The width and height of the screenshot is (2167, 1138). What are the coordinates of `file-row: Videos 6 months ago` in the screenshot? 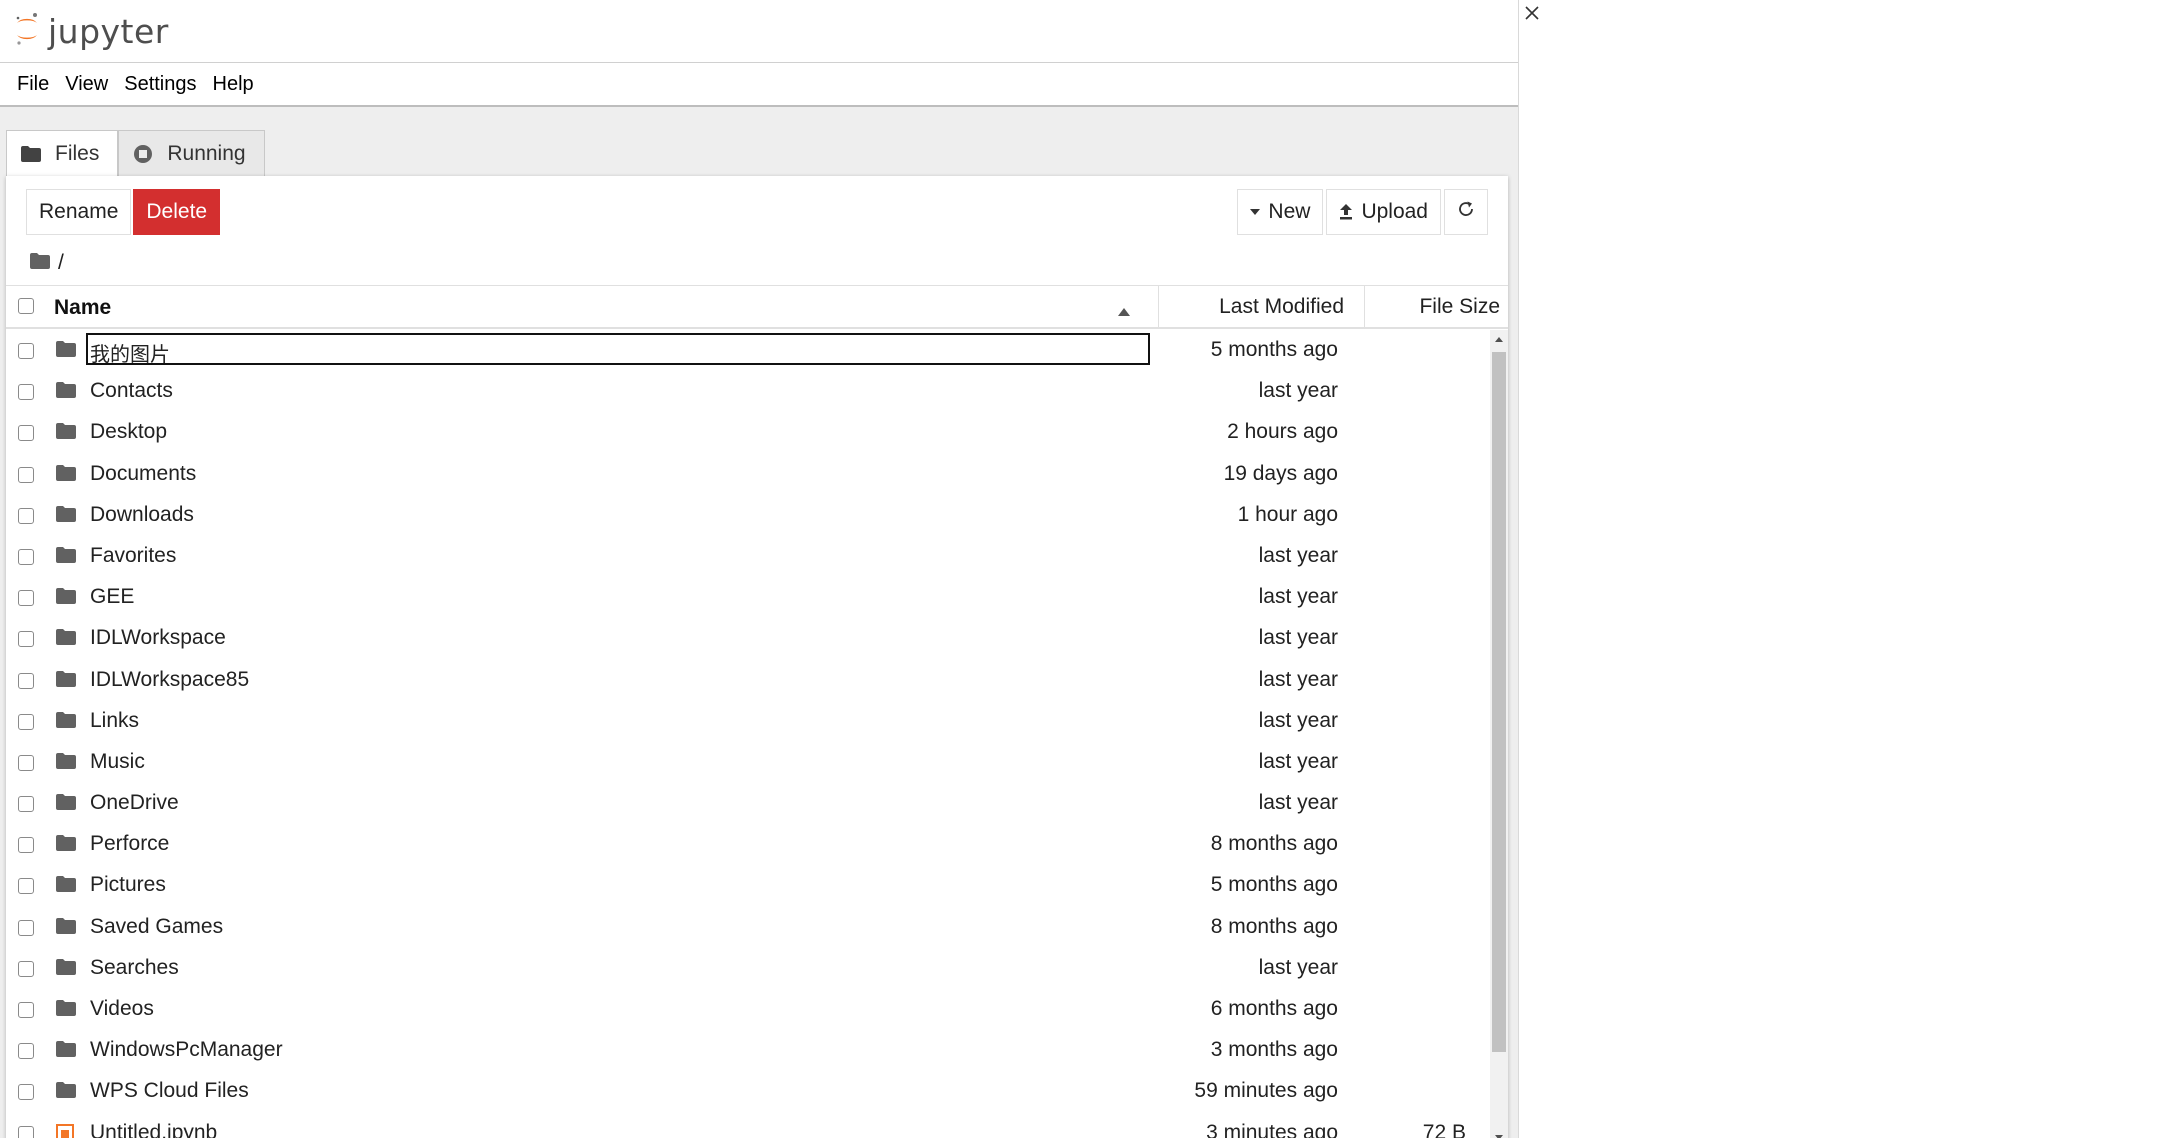 It's located at (748, 1009).